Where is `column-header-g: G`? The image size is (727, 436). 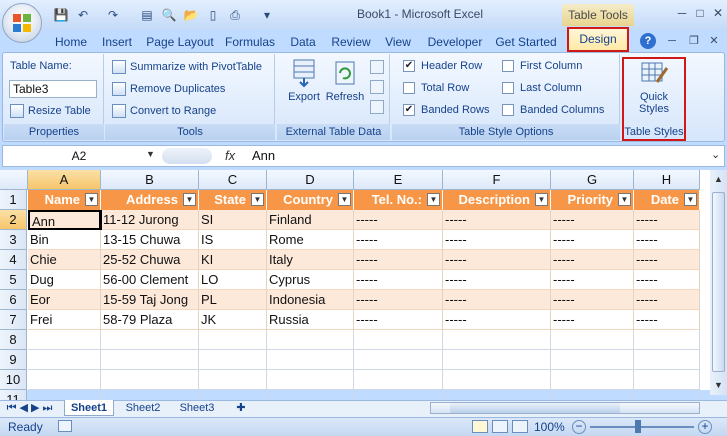
column-header-g: G is located at coordinates (592, 180).